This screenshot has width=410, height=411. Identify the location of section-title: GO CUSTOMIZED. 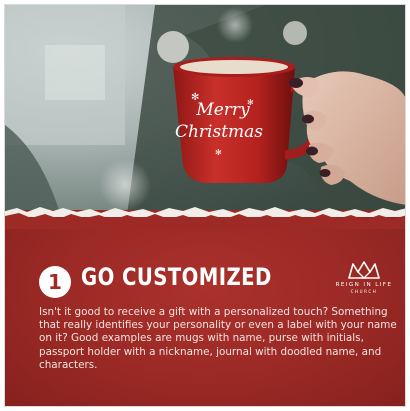
(176, 277).